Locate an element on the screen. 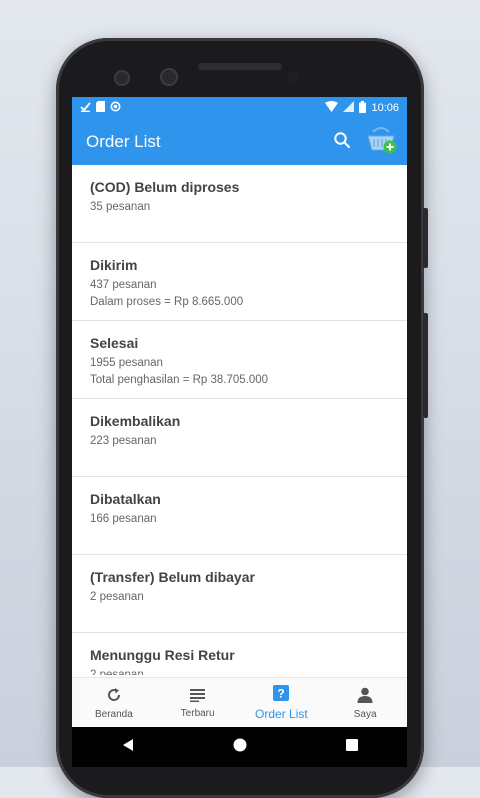 Image resolution: width=480 pixels, height=798 pixels. order-status-title: Dikirim is located at coordinates (114, 265).